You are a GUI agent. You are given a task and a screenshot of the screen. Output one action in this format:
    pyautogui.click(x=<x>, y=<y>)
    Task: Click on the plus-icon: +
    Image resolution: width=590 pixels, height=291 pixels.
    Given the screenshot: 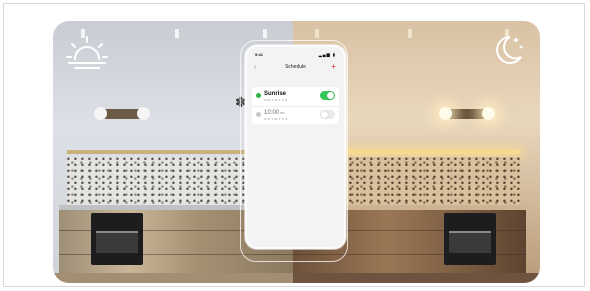 What is the action you would take?
    pyautogui.click(x=333, y=66)
    